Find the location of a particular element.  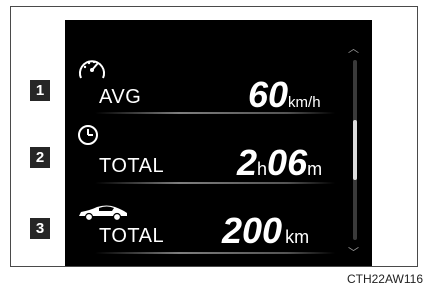

avg-speed-value: 60 is located at coordinates (268, 94).